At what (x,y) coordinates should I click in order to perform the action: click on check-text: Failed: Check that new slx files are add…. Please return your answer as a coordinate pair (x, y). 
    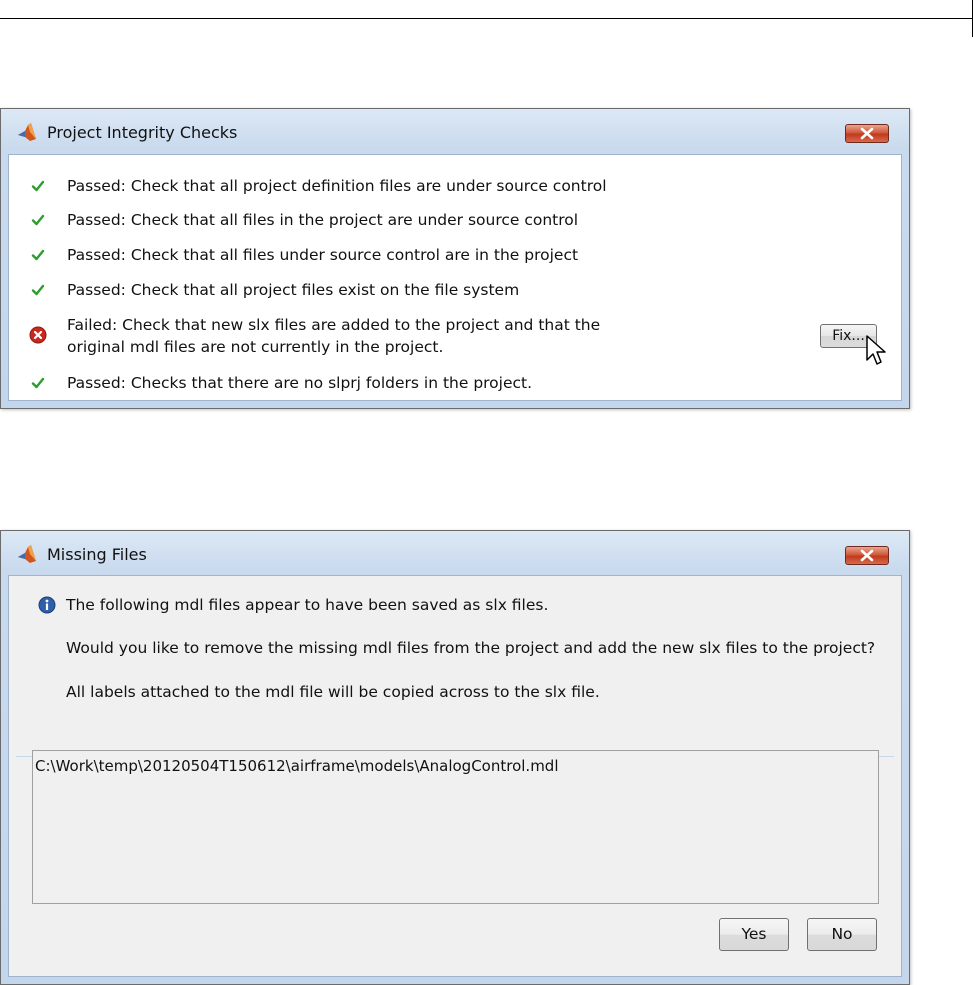
    Looking at the image, I should click on (334, 325).